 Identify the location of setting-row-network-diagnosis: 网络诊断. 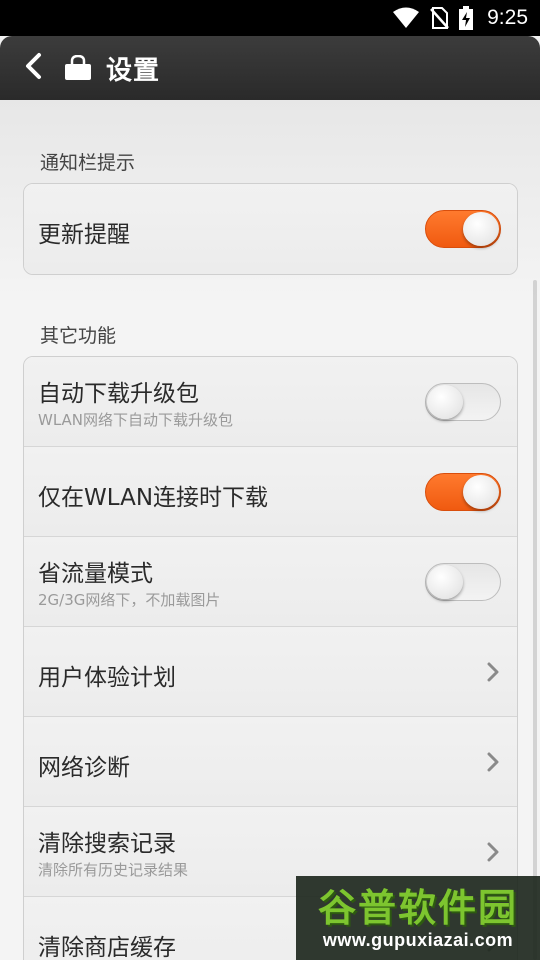
(270, 762).